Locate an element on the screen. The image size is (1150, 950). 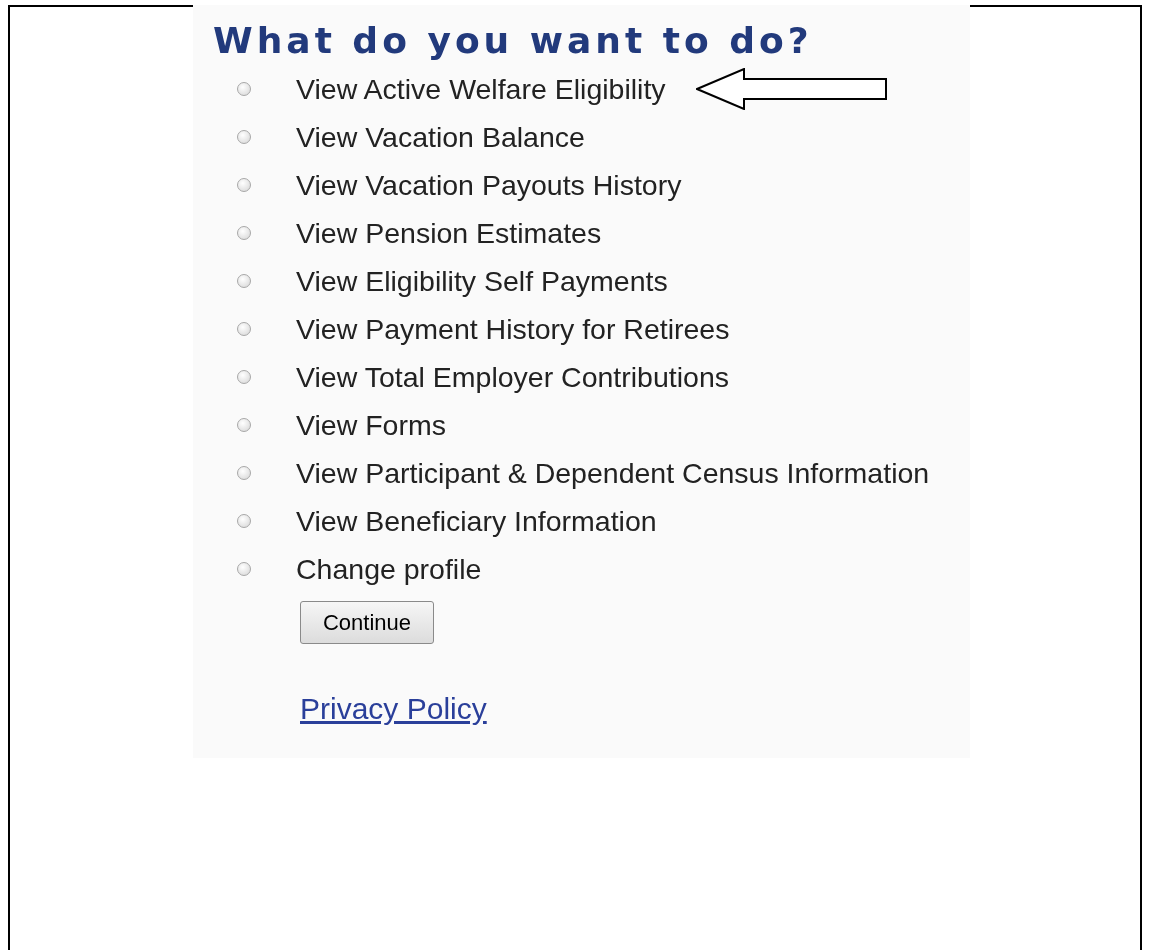
option-label: View Beneficiary Information is located at coordinates (476, 521).